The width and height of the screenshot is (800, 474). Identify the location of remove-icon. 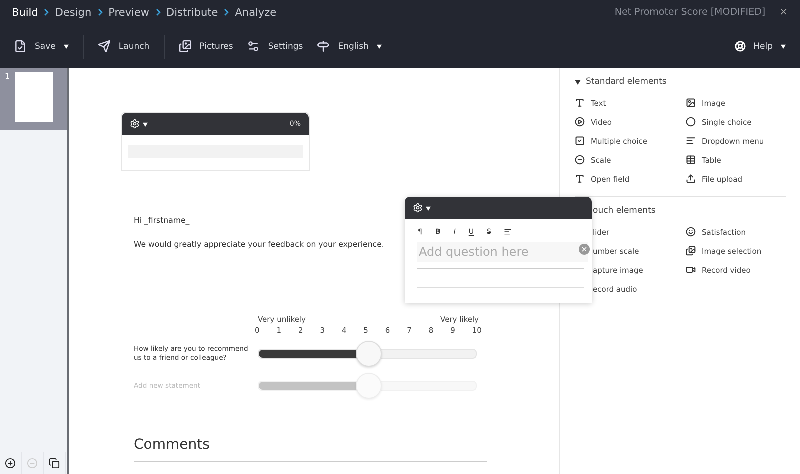
(32, 463).